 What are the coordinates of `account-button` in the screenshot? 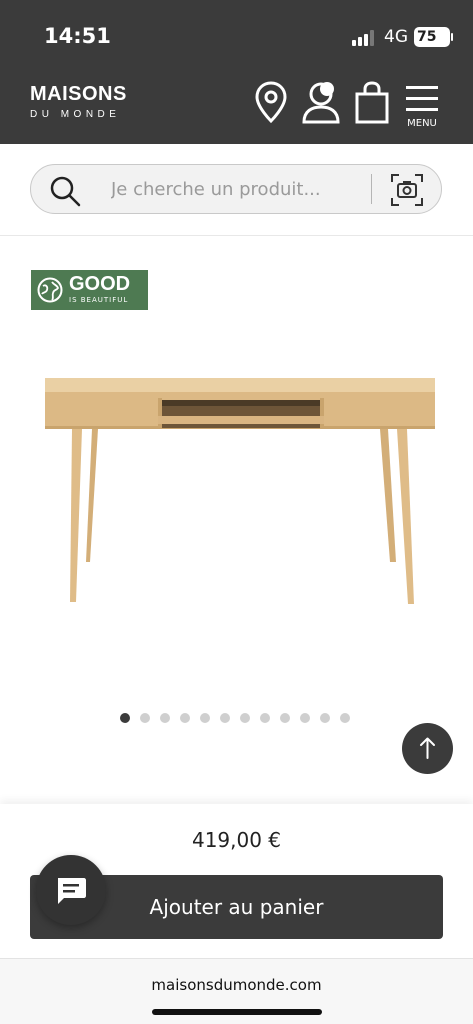 It's located at (322, 104).